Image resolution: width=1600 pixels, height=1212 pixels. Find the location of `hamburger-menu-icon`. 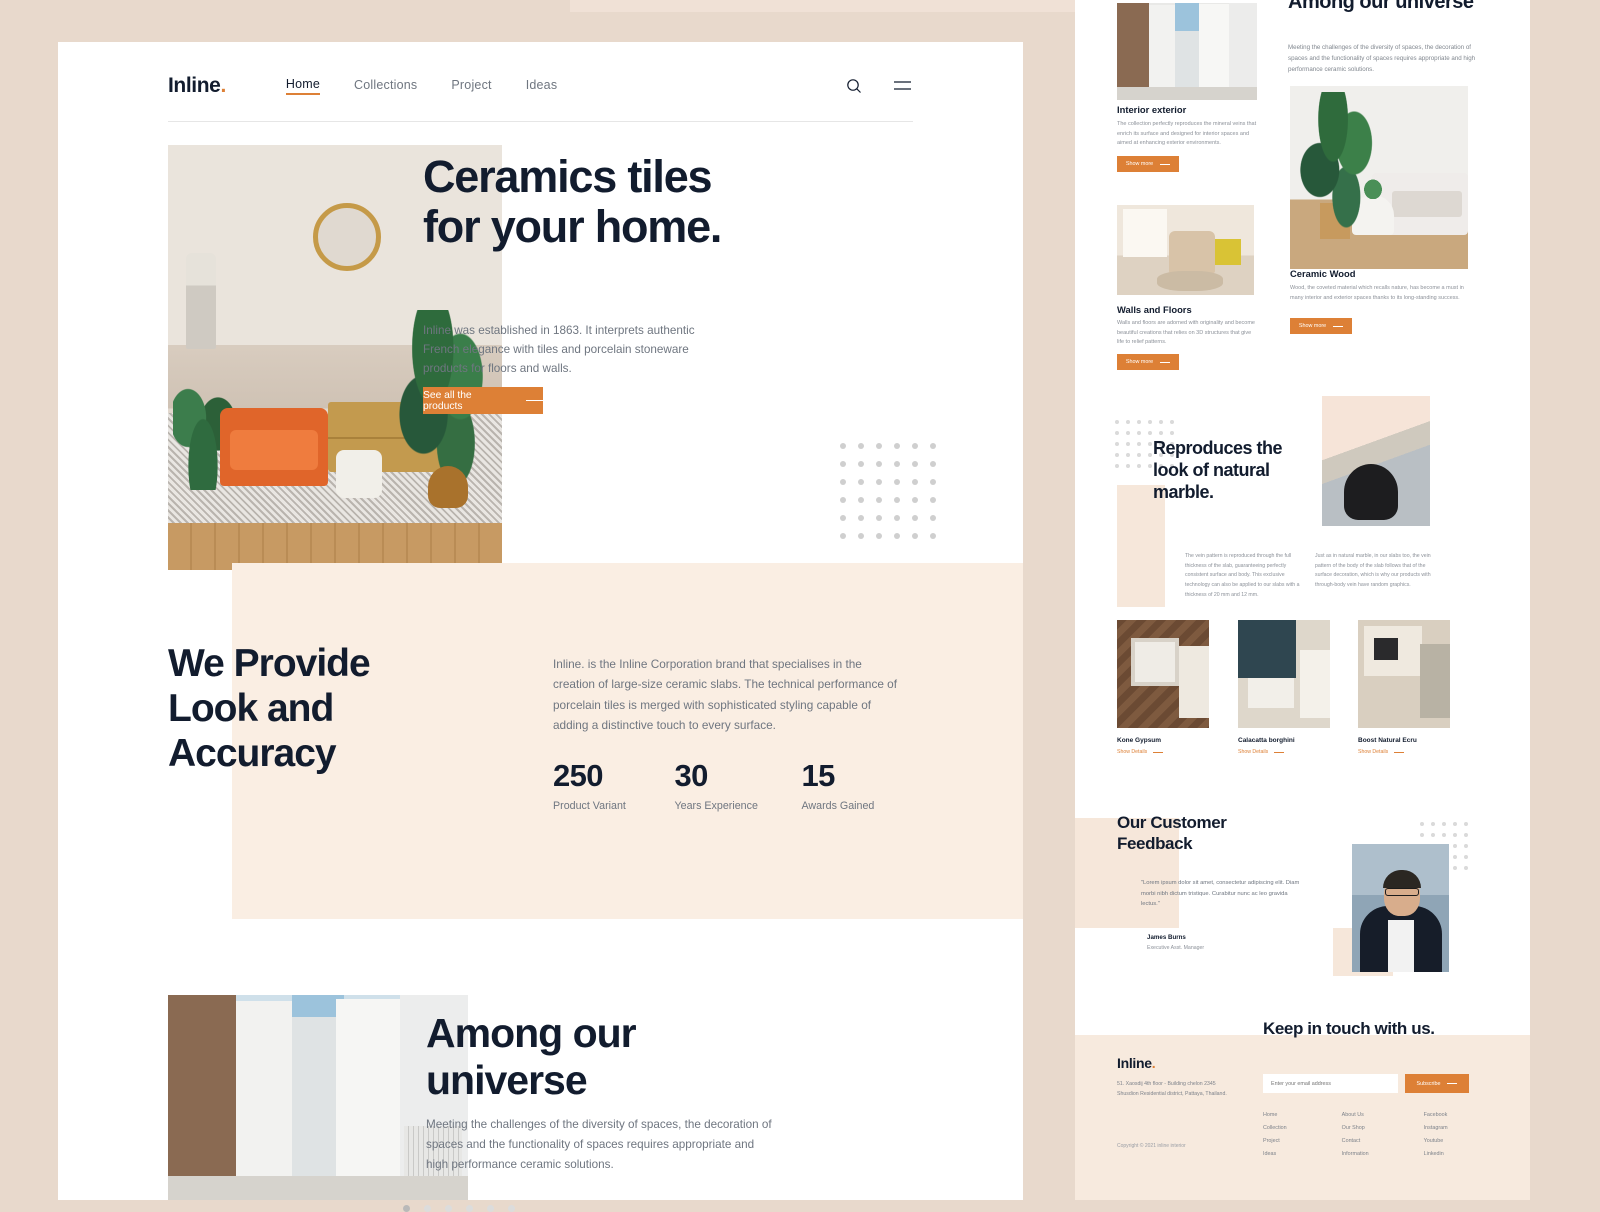

hamburger-menu-icon is located at coordinates (902, 86).